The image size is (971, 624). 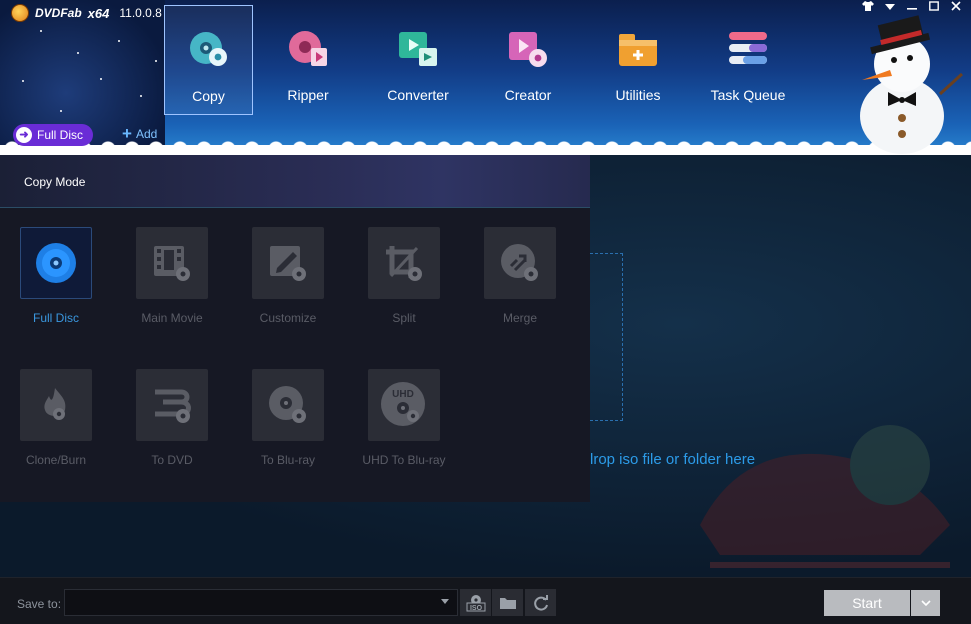 I want to click on folder-icon, so click(x=507, y=603).